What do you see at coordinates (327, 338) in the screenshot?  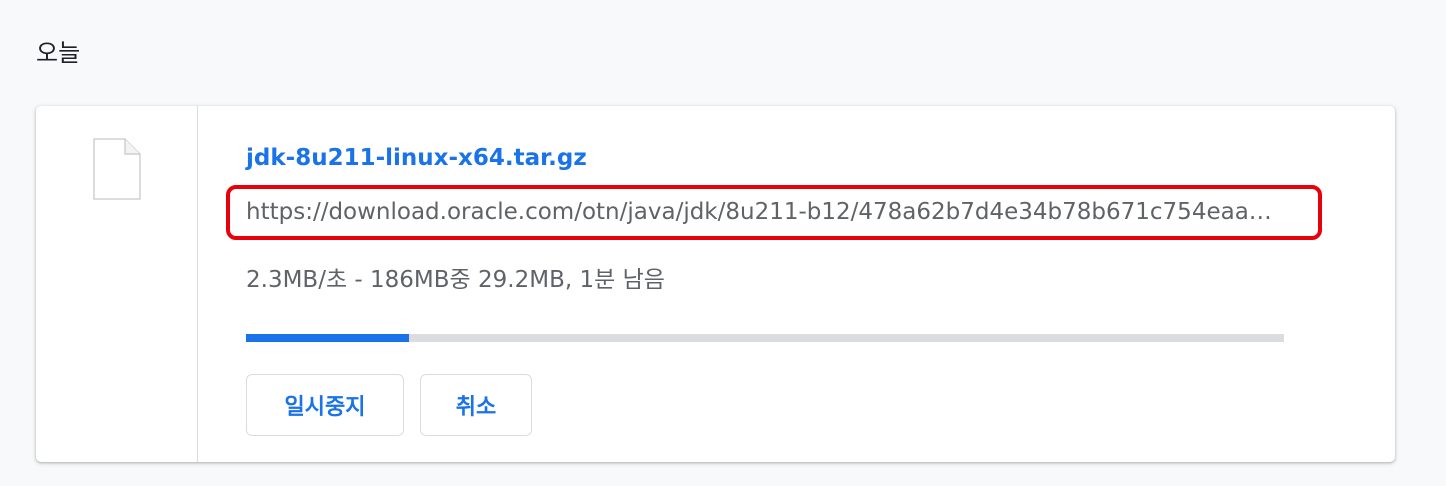 I see `progress-bar-fill` at bounding box center [327, 338].